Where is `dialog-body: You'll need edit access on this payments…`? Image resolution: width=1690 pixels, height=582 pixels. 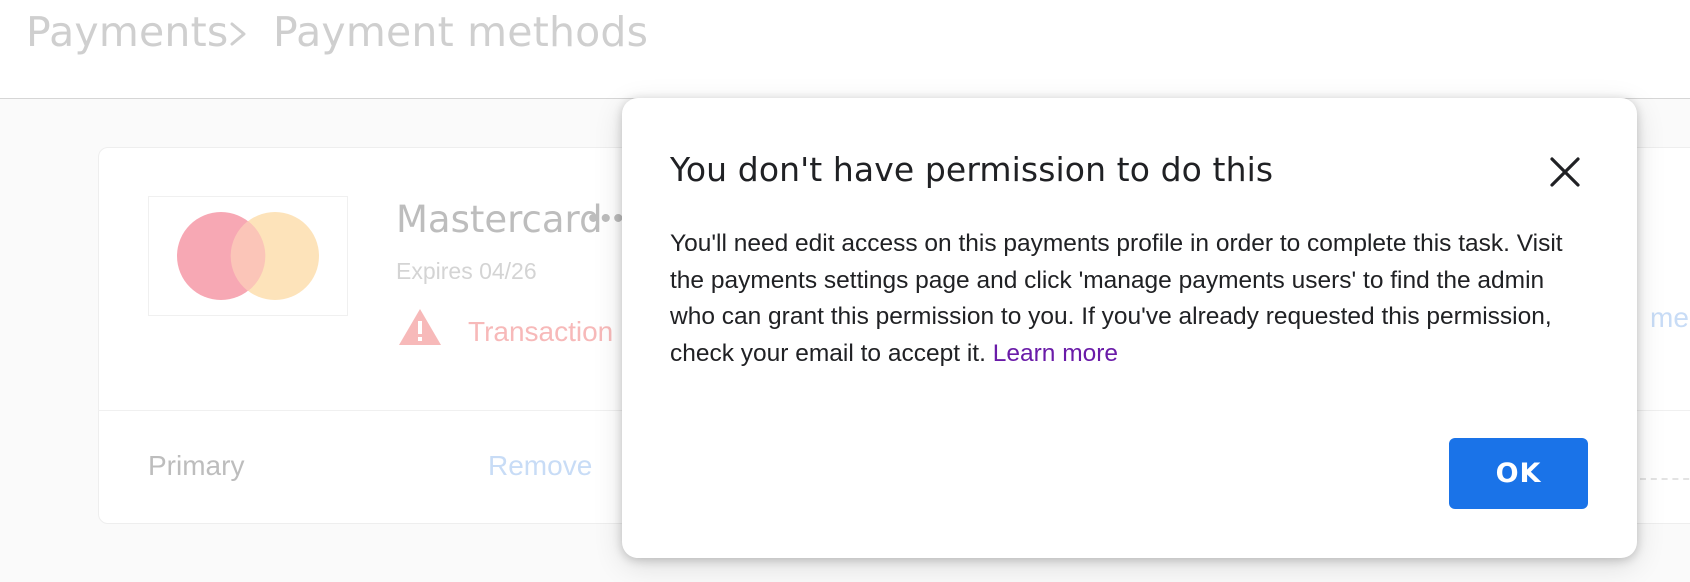
dialog-body: You'll need edit access on this payments… is located at coordinates (1130, 299).